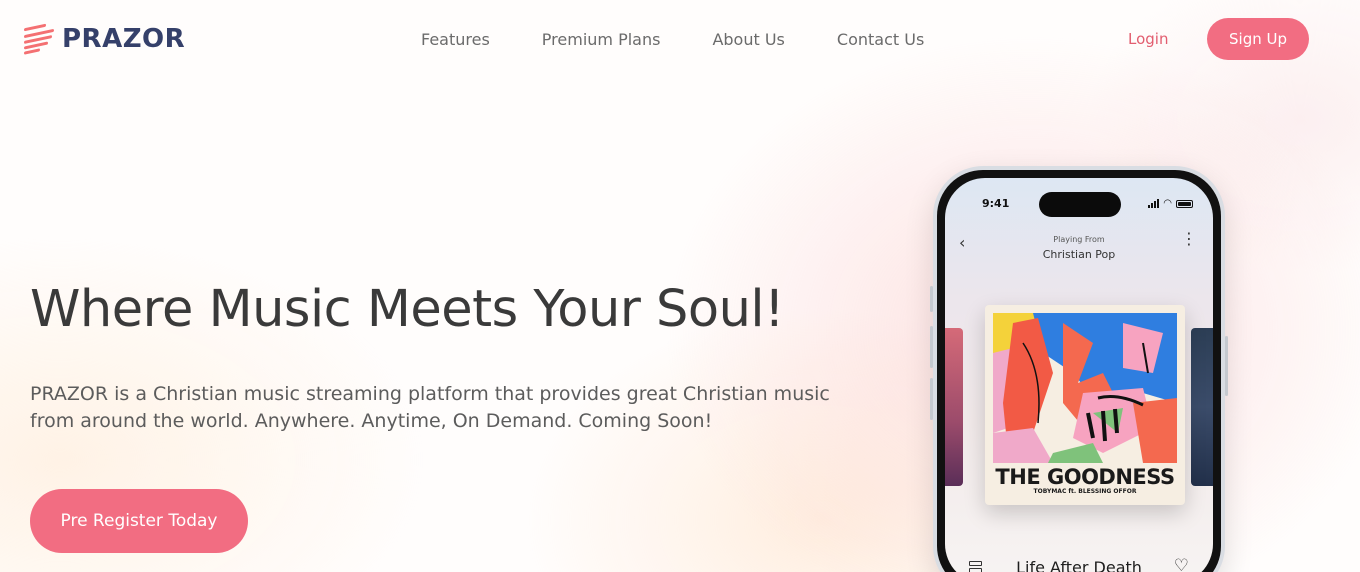 The height and width of the screenshot is (572, 1360). I want to click on nav-item-features: Features, so click(455, 39).